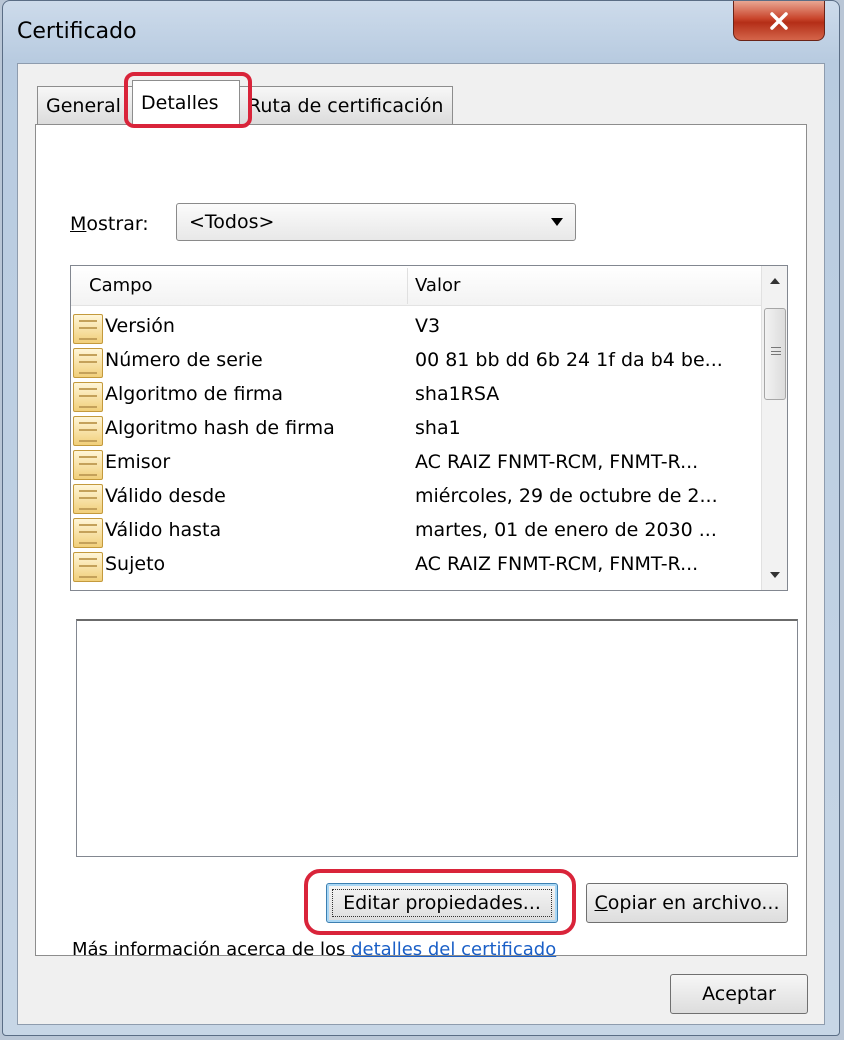 The width and height of the screenshot is (844, 1040). I want to click on list-item: Algoritmo de firma sha1RSA, so click(416, 395).